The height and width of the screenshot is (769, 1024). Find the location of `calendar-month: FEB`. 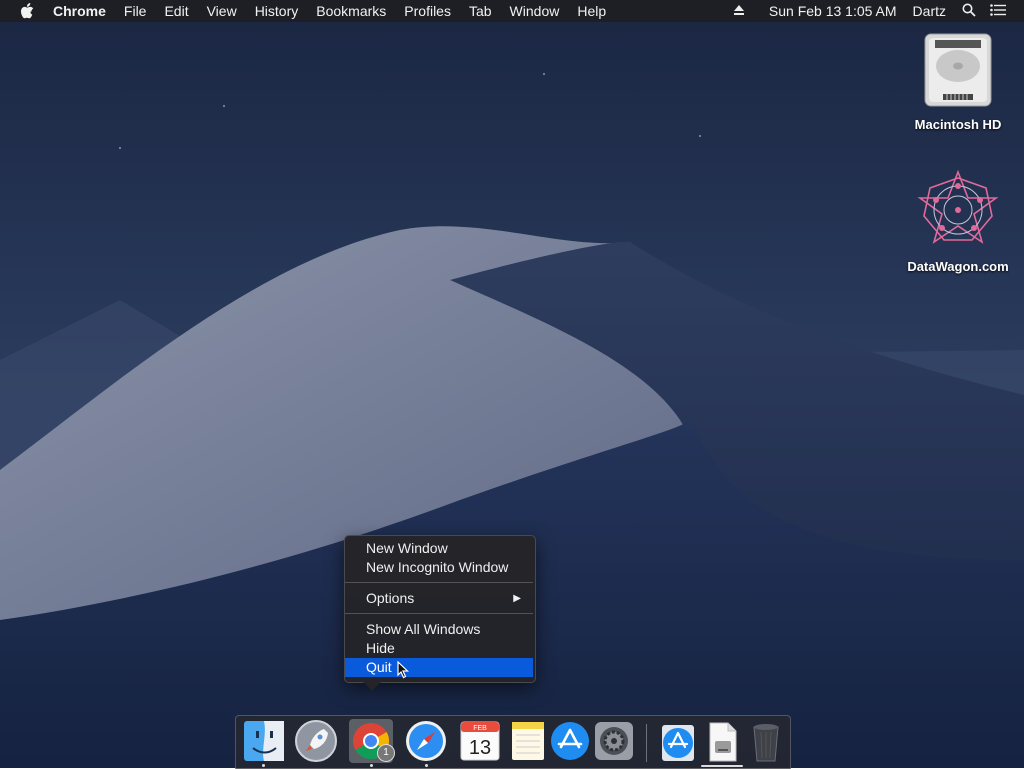

calendar-month: FEB is located at coordinates (480, 728).